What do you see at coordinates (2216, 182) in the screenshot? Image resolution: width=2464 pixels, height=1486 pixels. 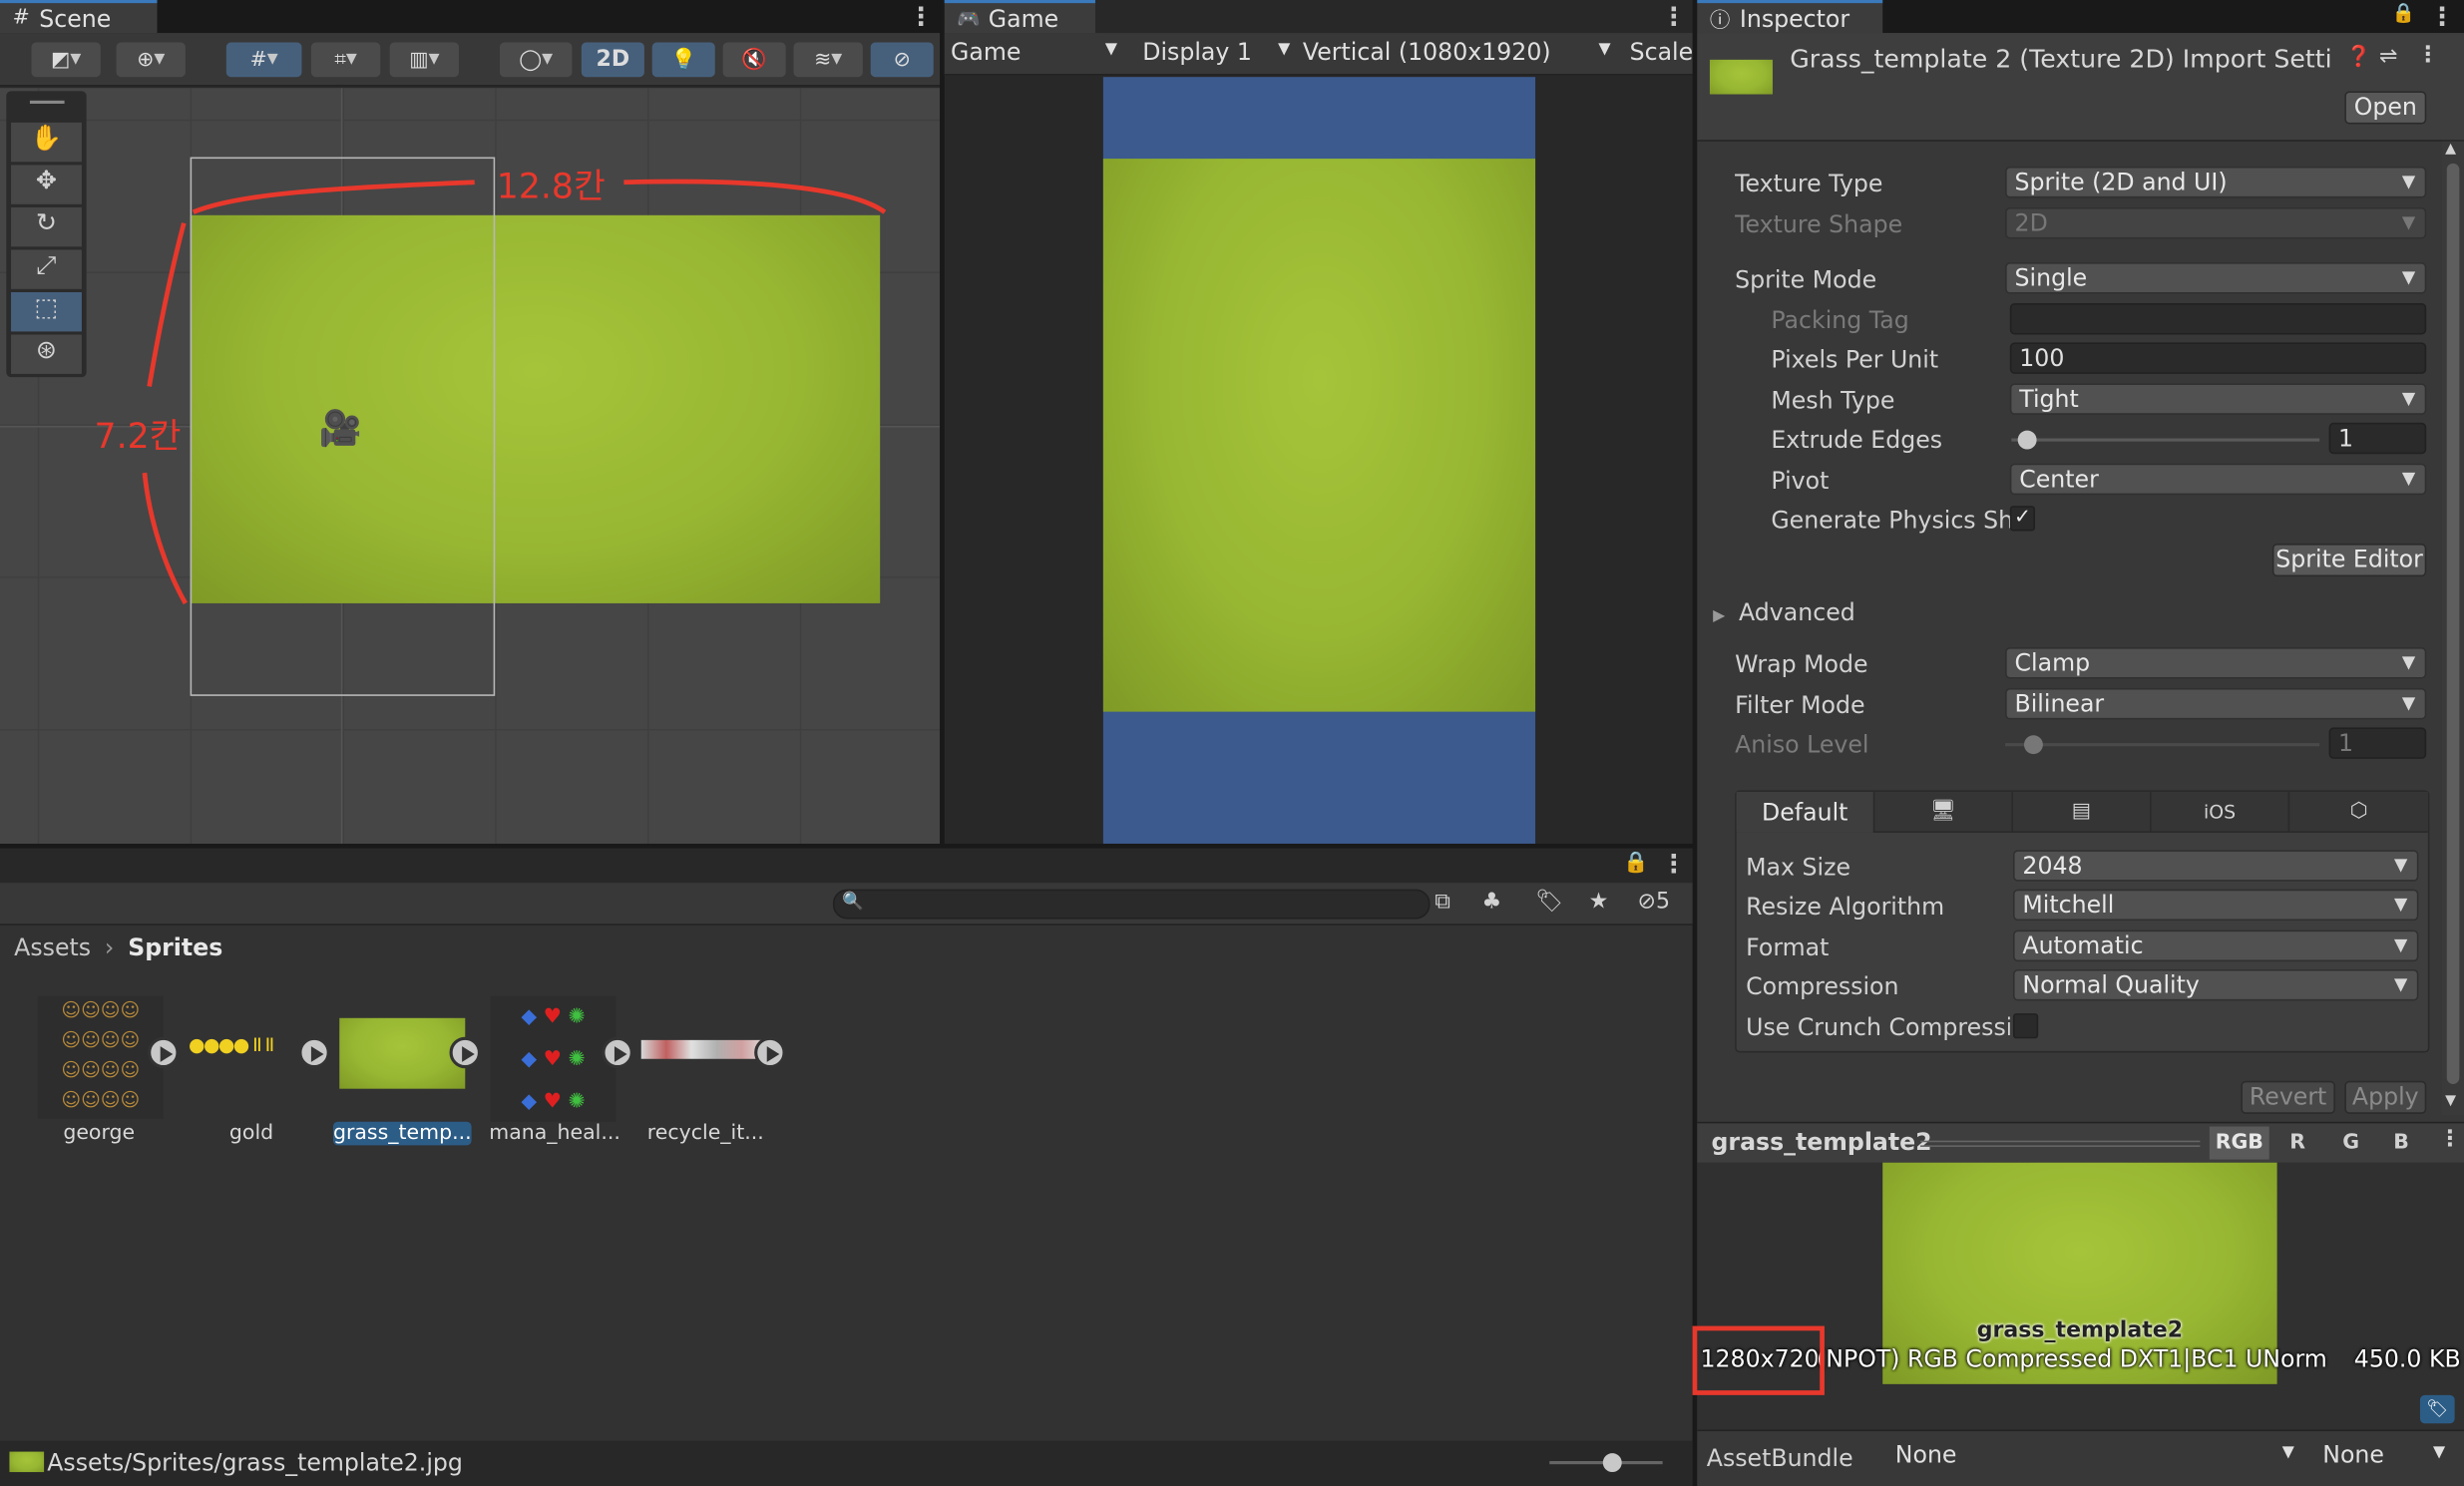 I see `texture-type-dropdown: Sprite (2D and UI) ▼` at bounding box center [2216, 182].